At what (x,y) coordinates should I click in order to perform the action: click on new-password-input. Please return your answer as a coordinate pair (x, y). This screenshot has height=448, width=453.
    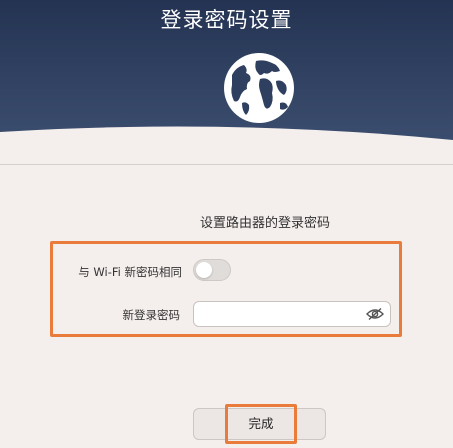
    Looking at the image, I should click on (282, 315).